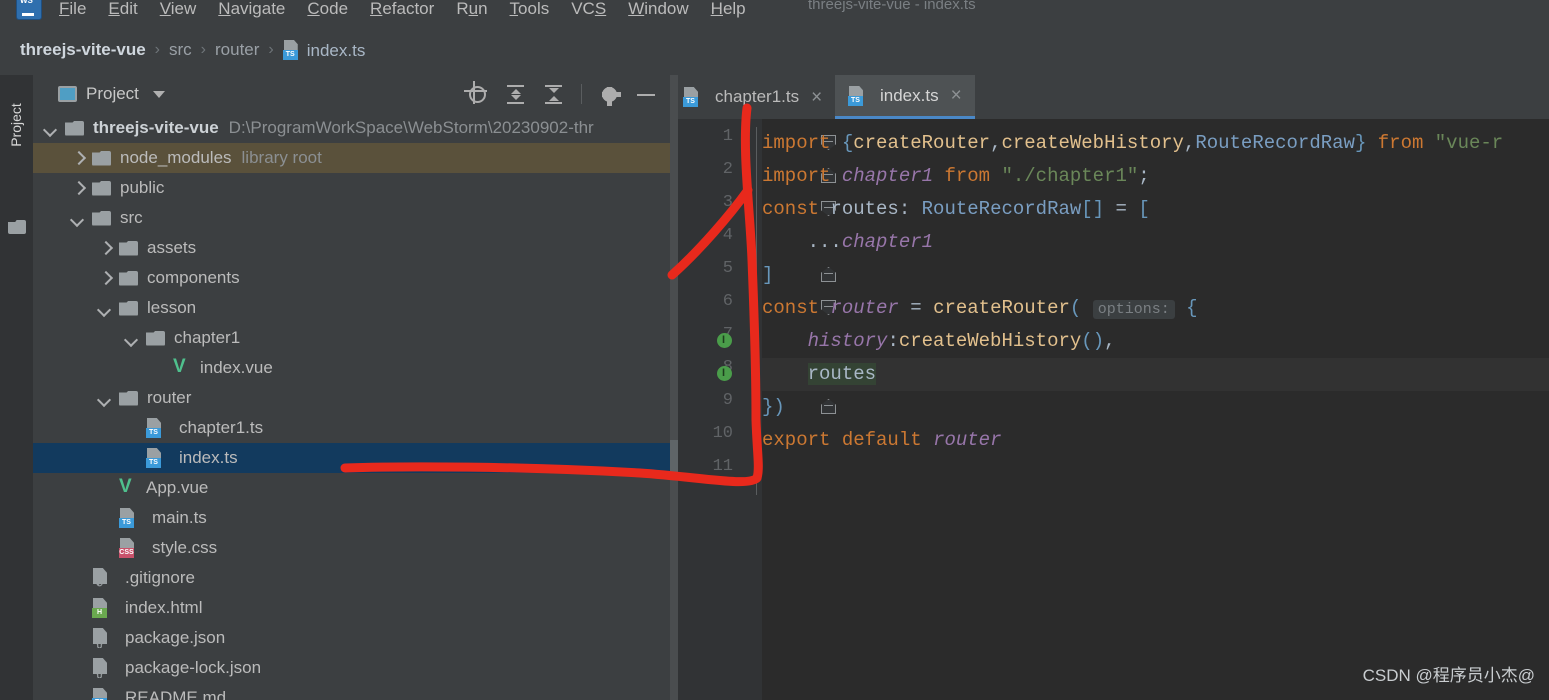  What do you see at coordinates (728, 9) in the screenshot?
I see `menu-item-help: Help` at bounding box center [728, 9].